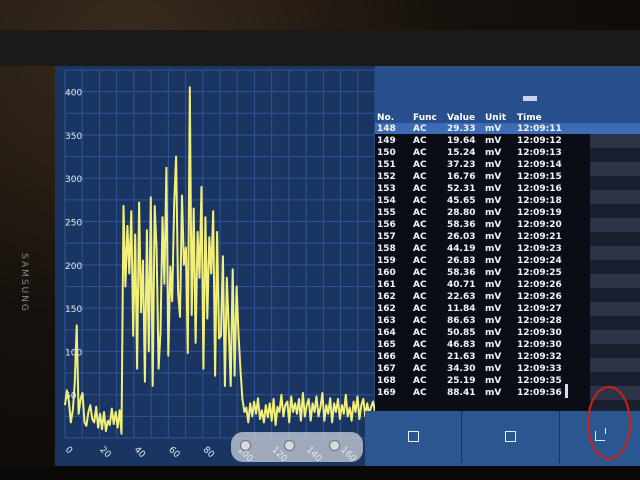  I want to click on cell-time: 12:09:15, so click(539, 177).